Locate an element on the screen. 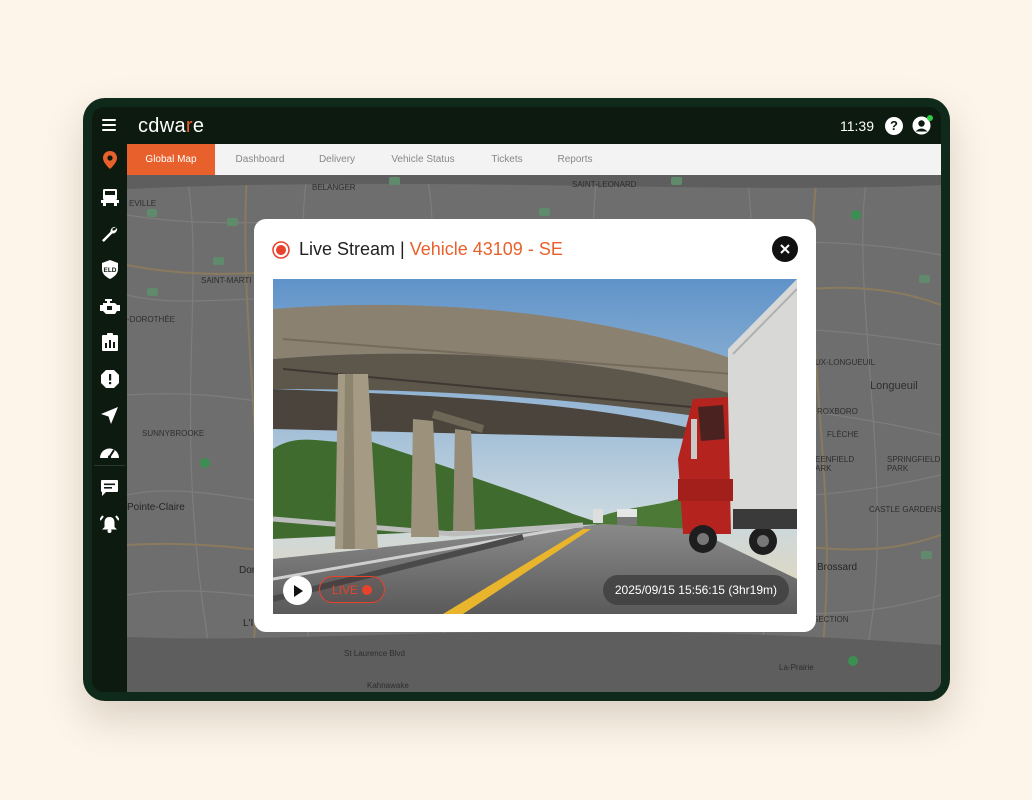 This screenshot has height=800, width=1032. map-label: UX-LONGUEUIL is located at coordinates (845, 362).